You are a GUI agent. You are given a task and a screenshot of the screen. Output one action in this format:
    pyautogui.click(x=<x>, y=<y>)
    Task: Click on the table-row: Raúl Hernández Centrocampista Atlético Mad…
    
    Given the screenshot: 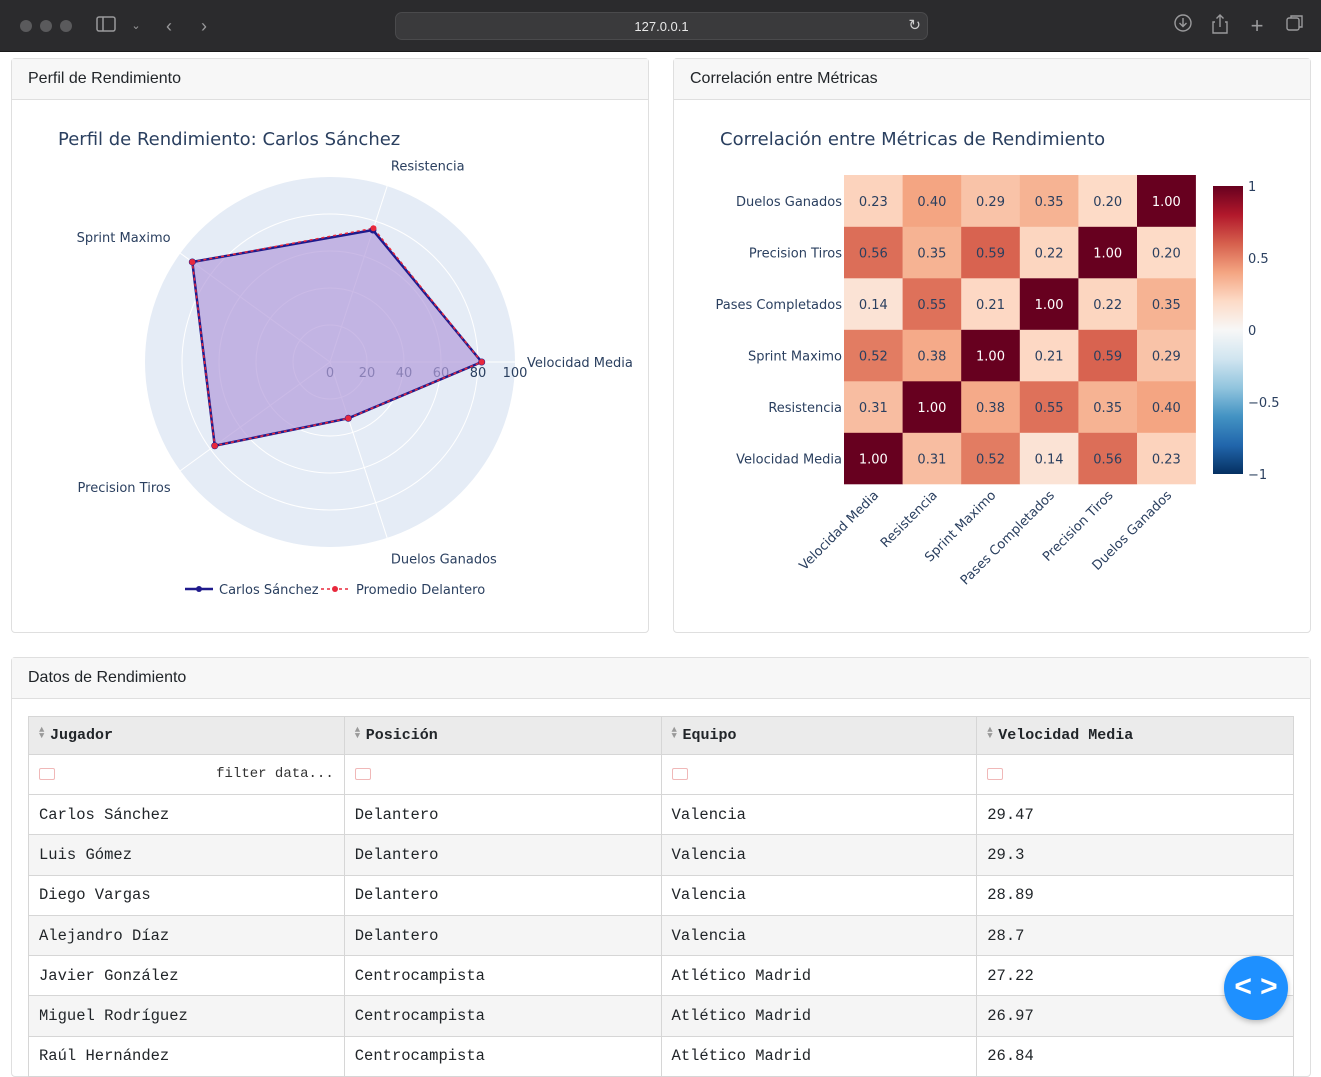 What is the action you would take?
    pyautogui.click(x=661, y=1056)
    